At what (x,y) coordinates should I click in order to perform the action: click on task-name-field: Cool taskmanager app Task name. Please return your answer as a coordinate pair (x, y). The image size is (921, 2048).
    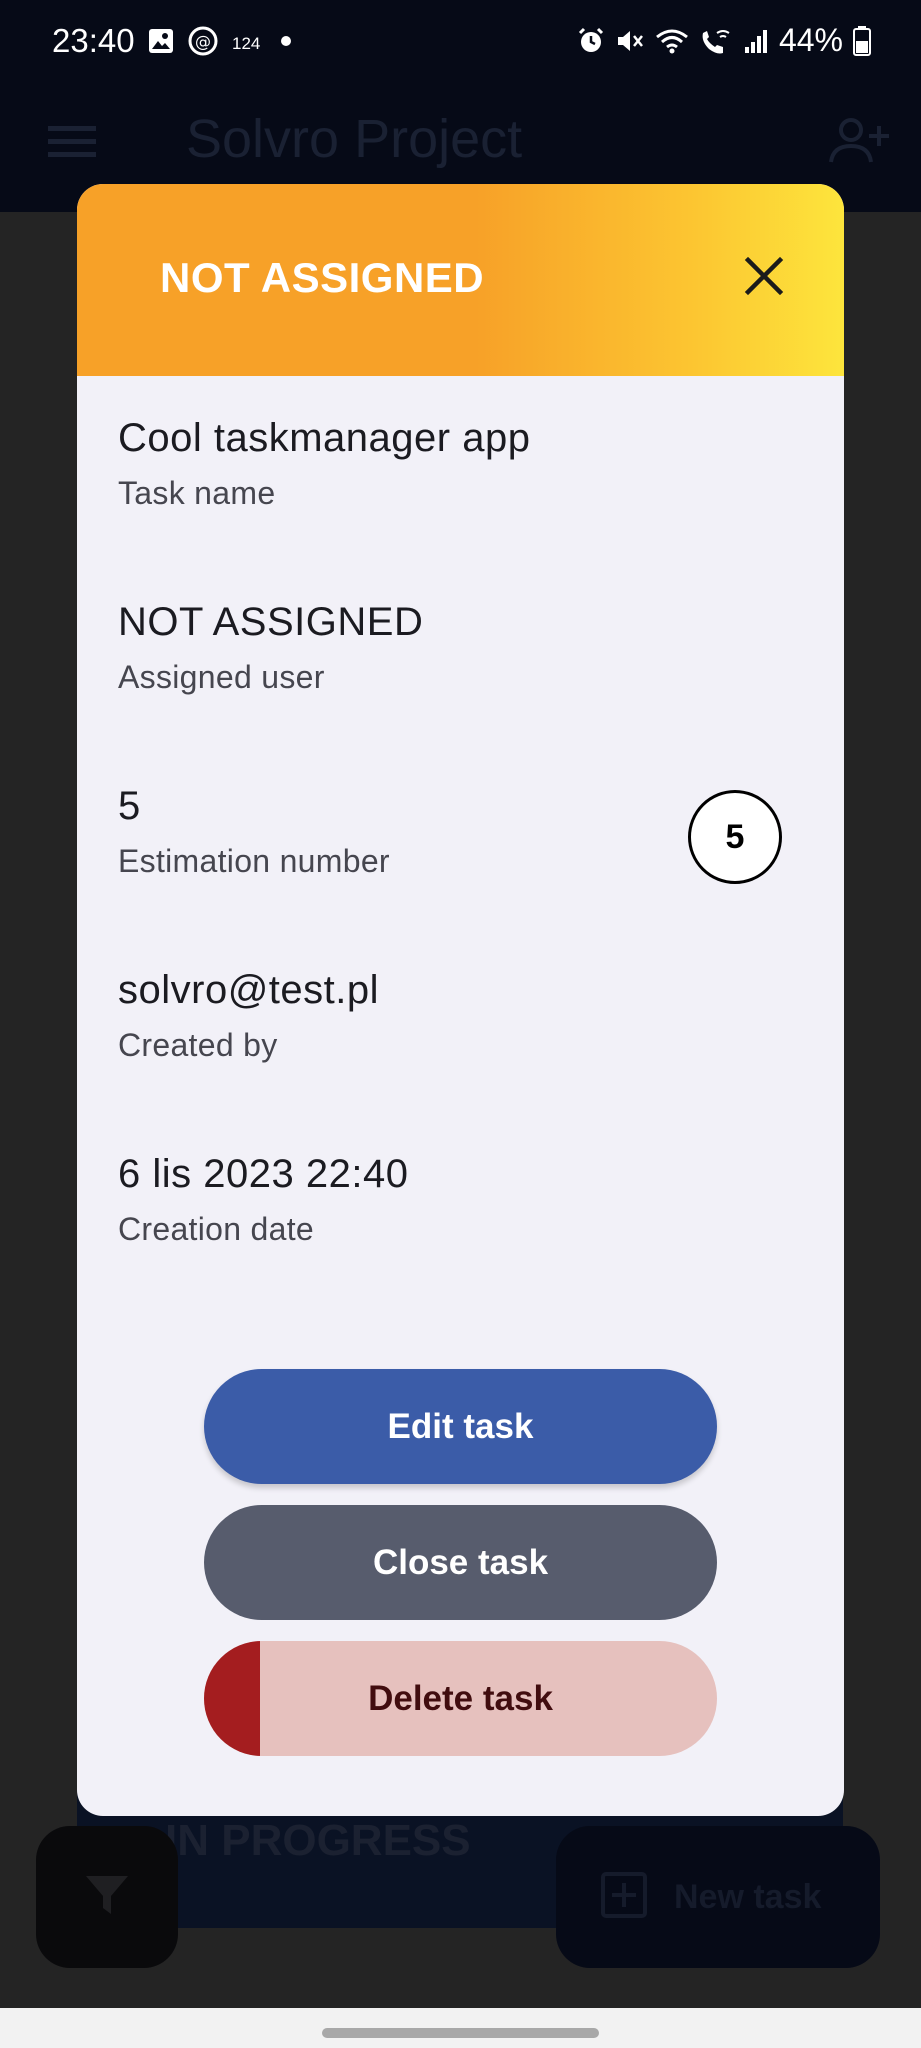
    Looking at the image, I should click on (324, 464).